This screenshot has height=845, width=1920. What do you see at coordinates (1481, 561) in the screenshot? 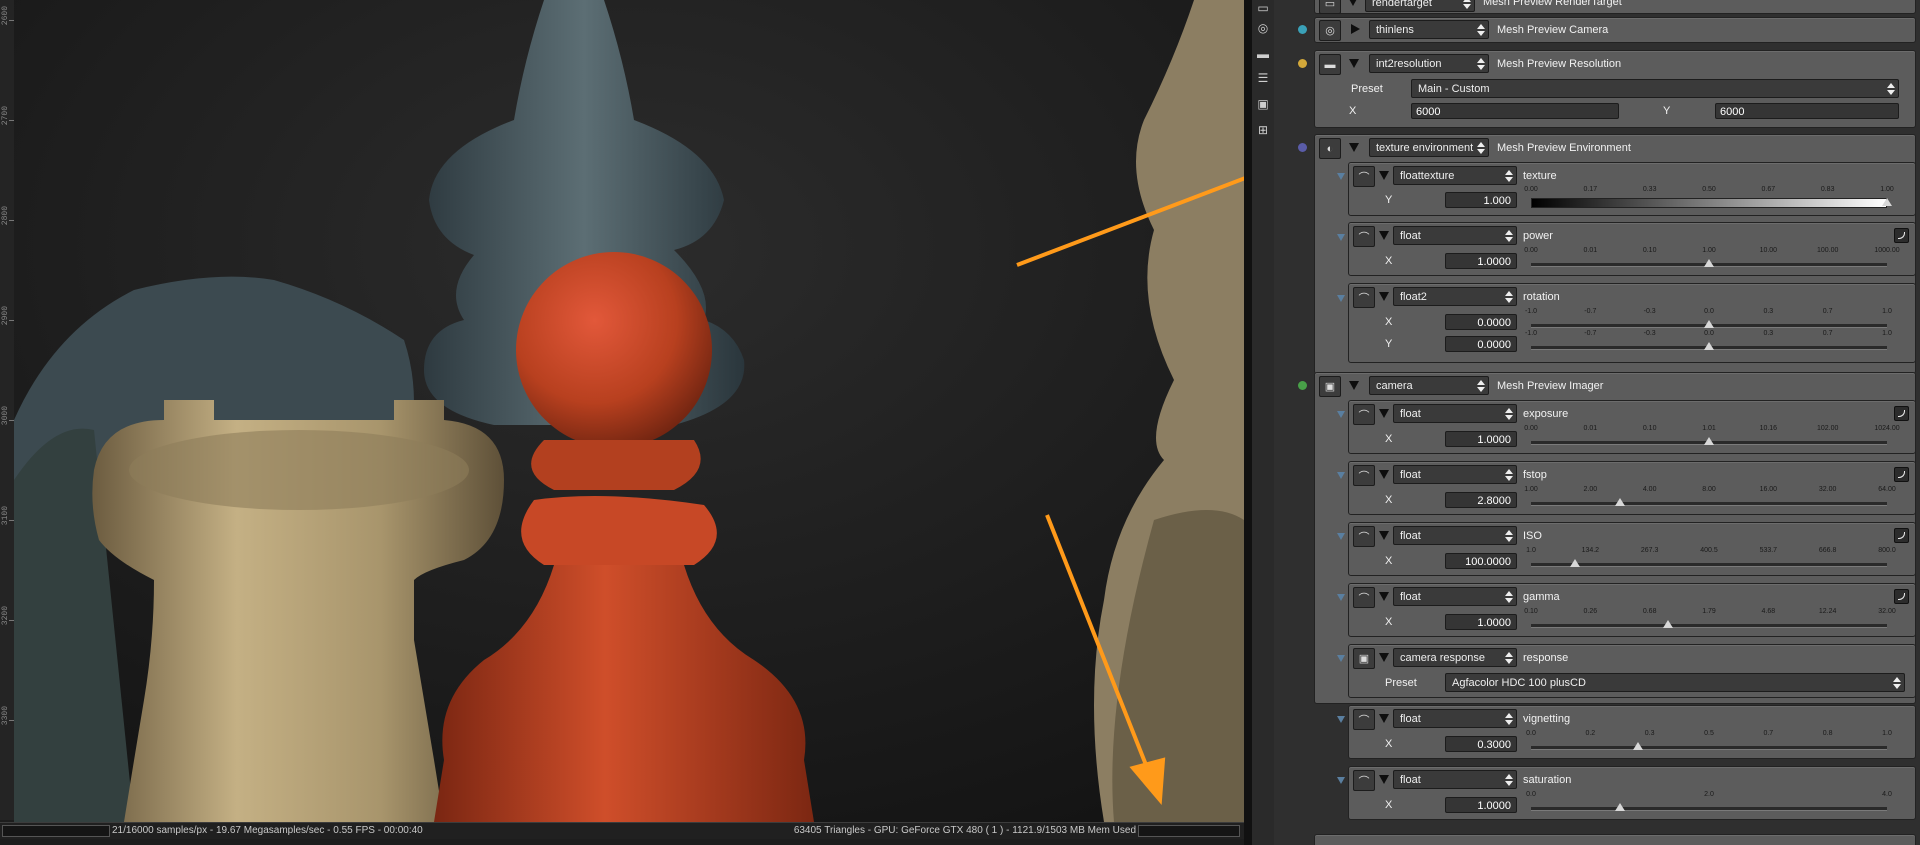
I see `iso-value-input: 100.0000` at bounding box center [1481, 561].